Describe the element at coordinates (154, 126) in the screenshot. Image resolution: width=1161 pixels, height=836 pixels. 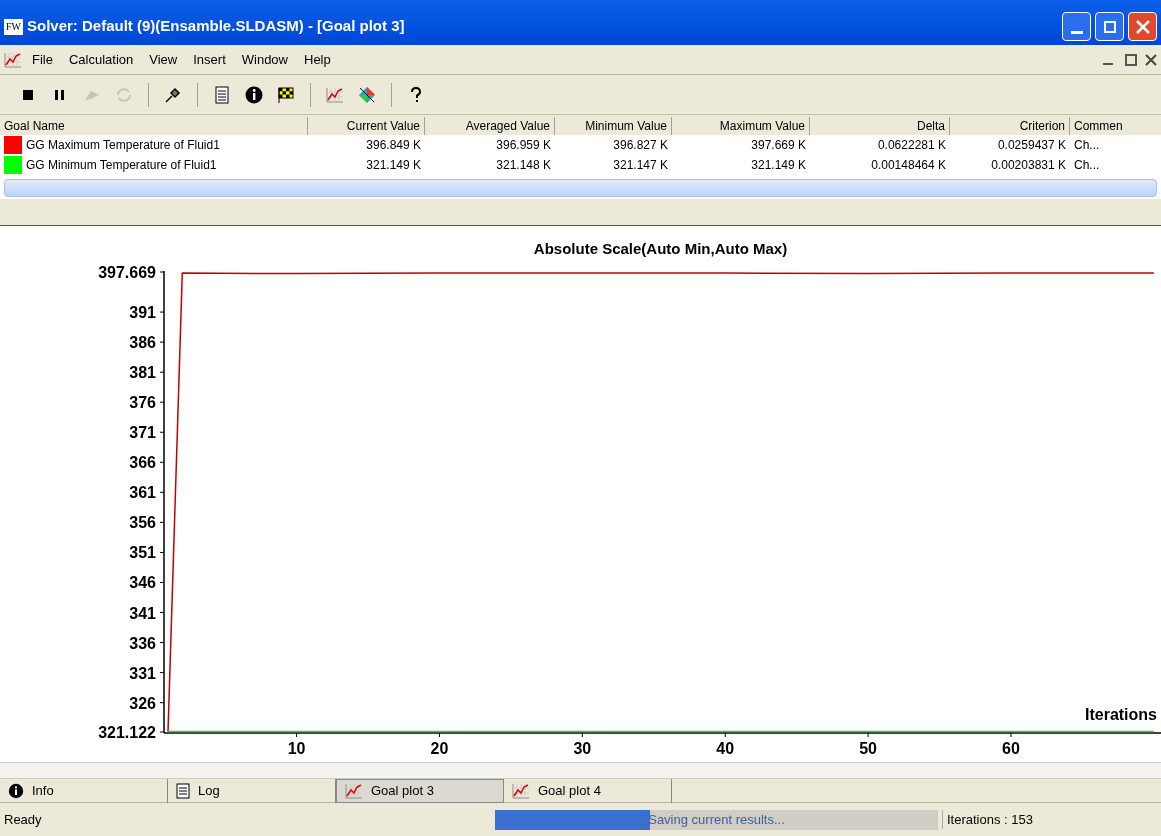
I see `column-header: Goal Name` at that location.